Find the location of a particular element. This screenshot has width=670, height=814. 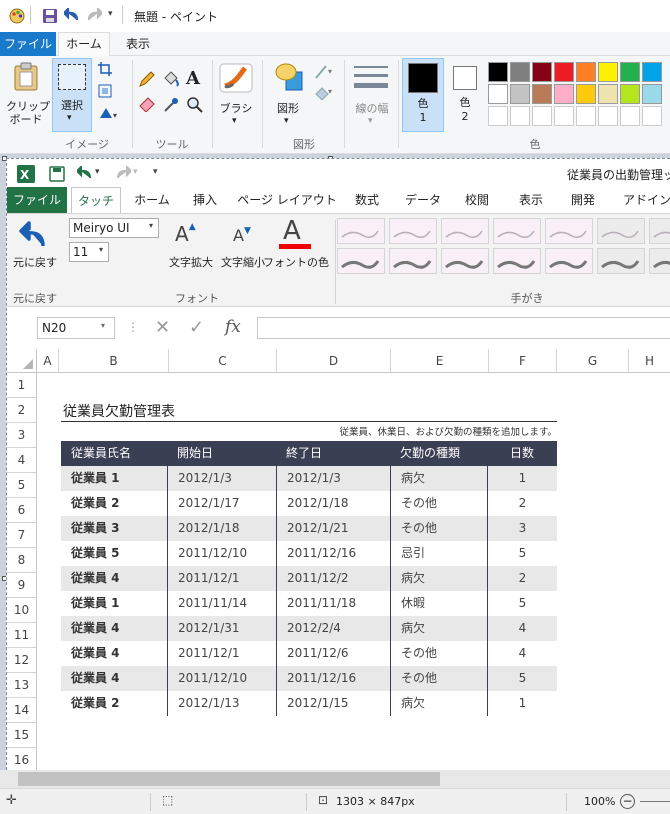

table-cell: 2011/12/6 is located at coordinates (333, 653).